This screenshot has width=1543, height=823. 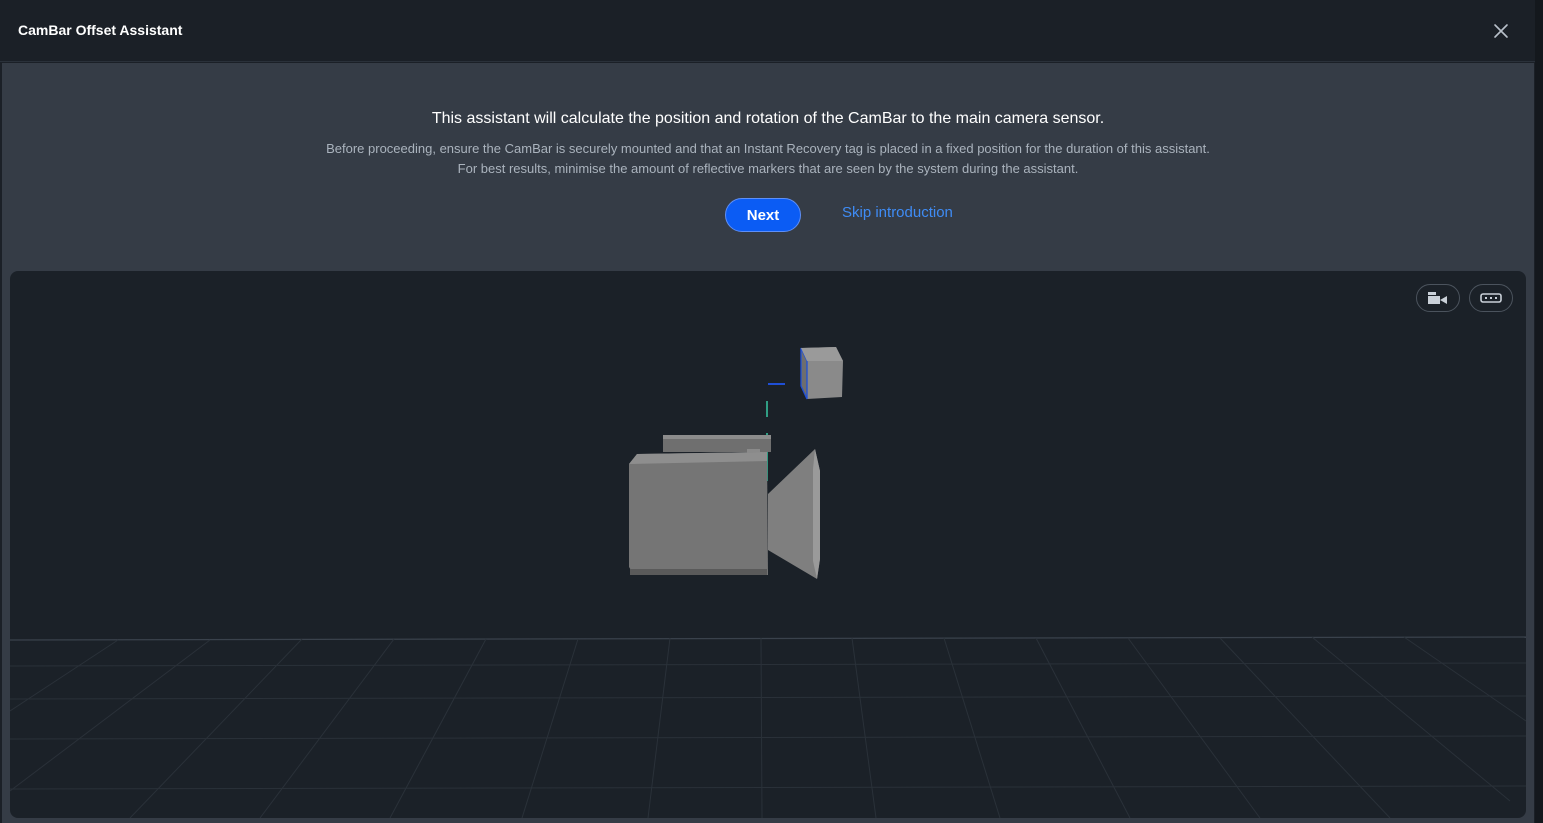 I want to click on close-button, so click(x=1501, y=31).